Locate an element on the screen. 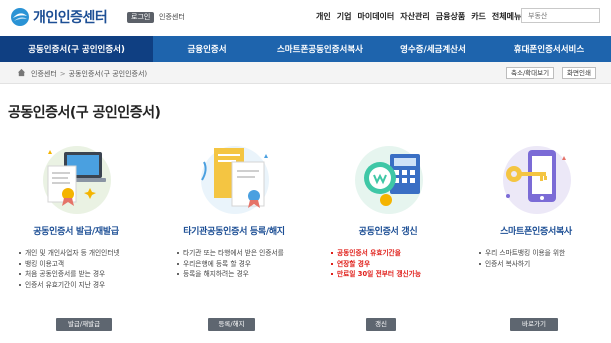  card-desc-item: 개인 및 개인사업자 등 개인인터넷 is located at coordinates (80, 253).